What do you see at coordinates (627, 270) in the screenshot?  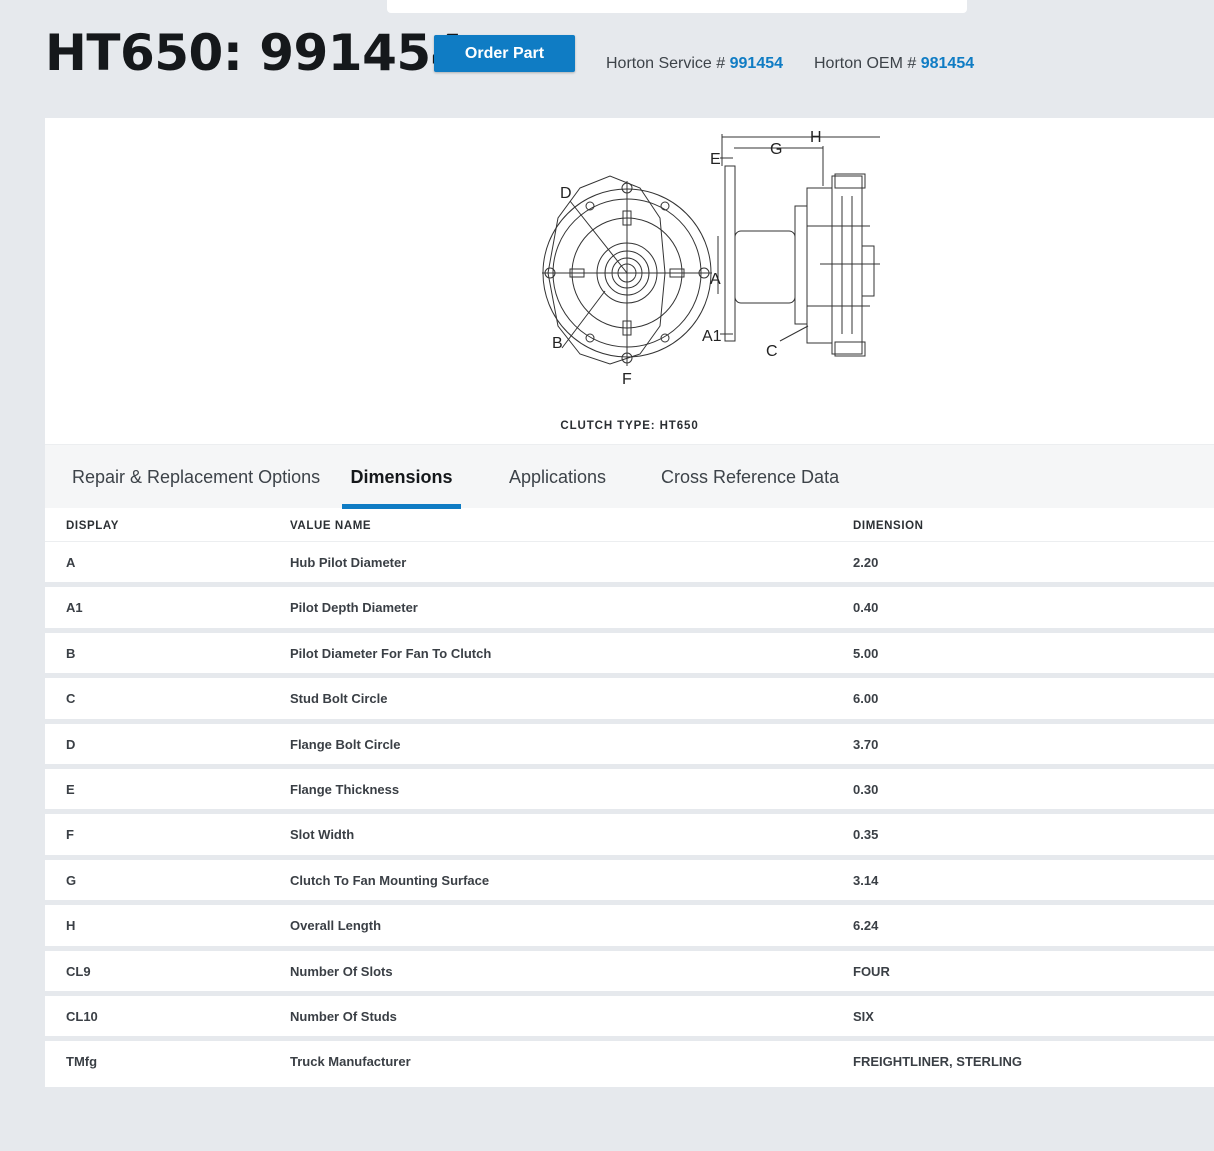 I see `front-view` at bounding box center [627, 270].